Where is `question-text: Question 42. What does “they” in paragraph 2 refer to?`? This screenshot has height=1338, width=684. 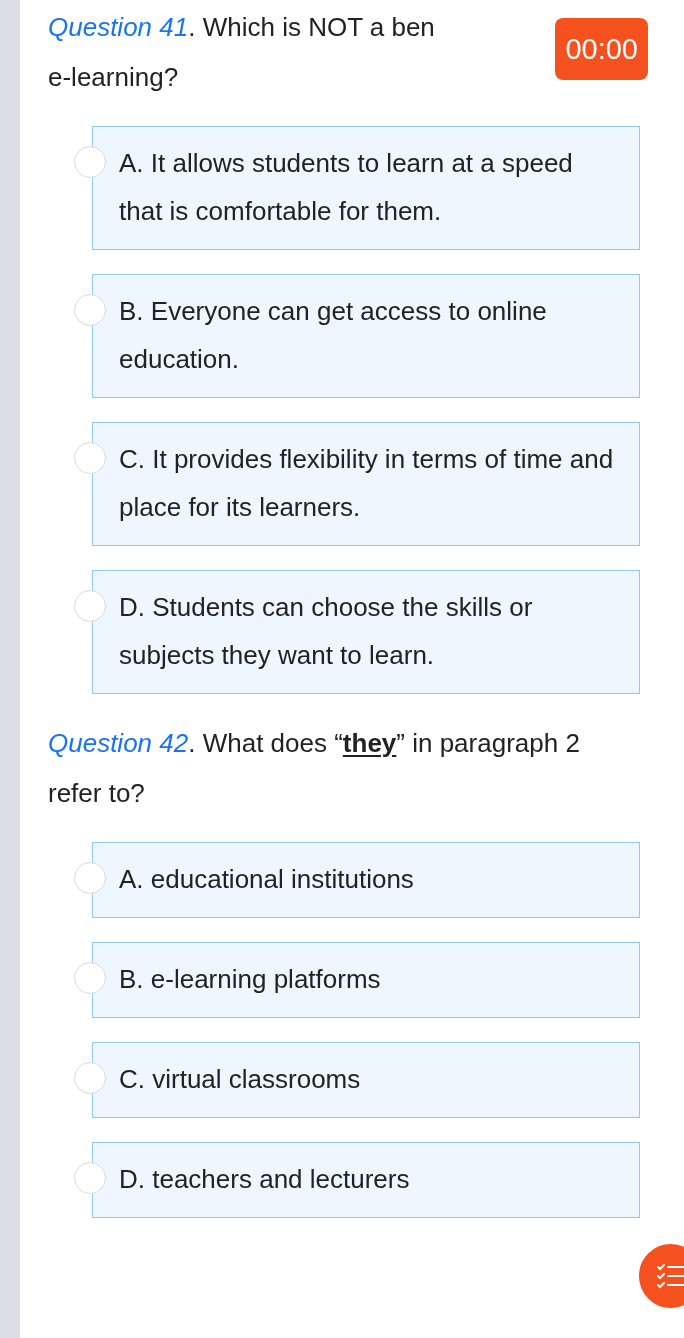 question-text: Question 42. What does “they” in paragraph 2 refer to? is located at coordinates (314, 768).